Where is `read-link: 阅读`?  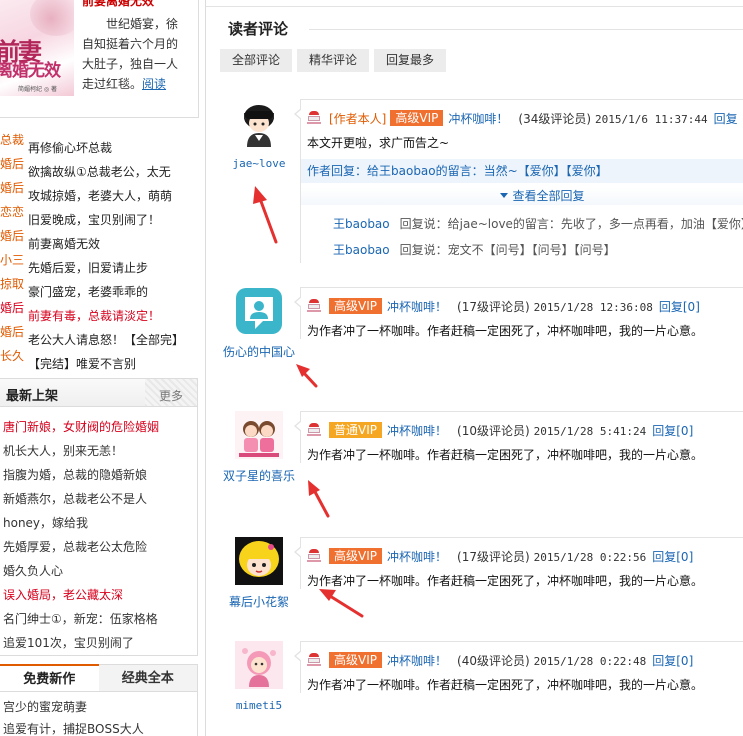 read-link: 阅读 is located at coordinates (154, 84).